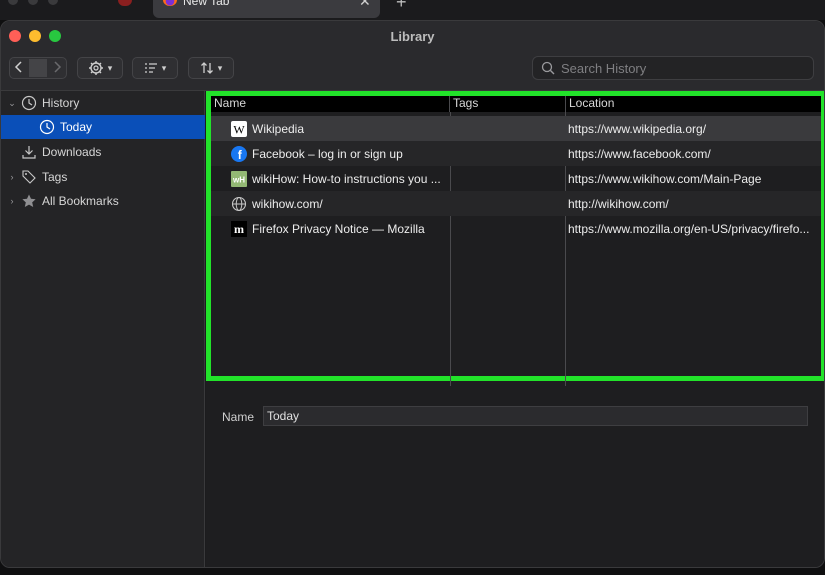 The image size is (825, 575). Describe the element at coordinates (103, 103) in the screenshot. I see `sidebar-item-history: ⌄ History` at that location.